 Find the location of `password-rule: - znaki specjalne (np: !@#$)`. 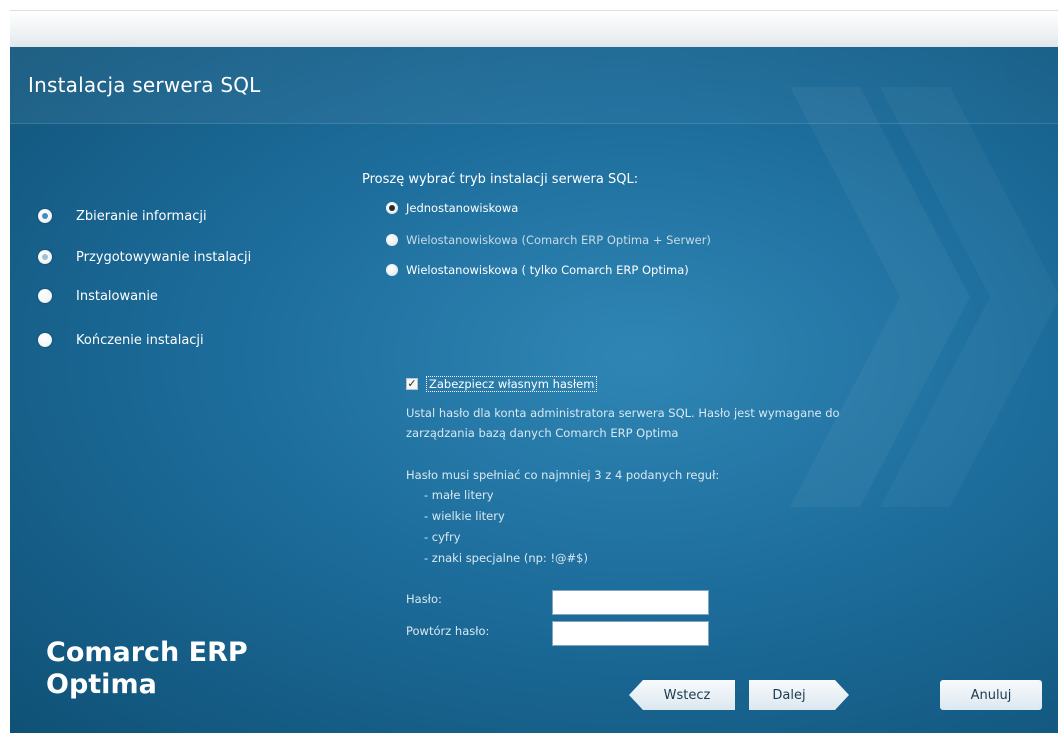

password-rule: - znaki specjalne (np: !@#$) is located at coordinates (506, 558).